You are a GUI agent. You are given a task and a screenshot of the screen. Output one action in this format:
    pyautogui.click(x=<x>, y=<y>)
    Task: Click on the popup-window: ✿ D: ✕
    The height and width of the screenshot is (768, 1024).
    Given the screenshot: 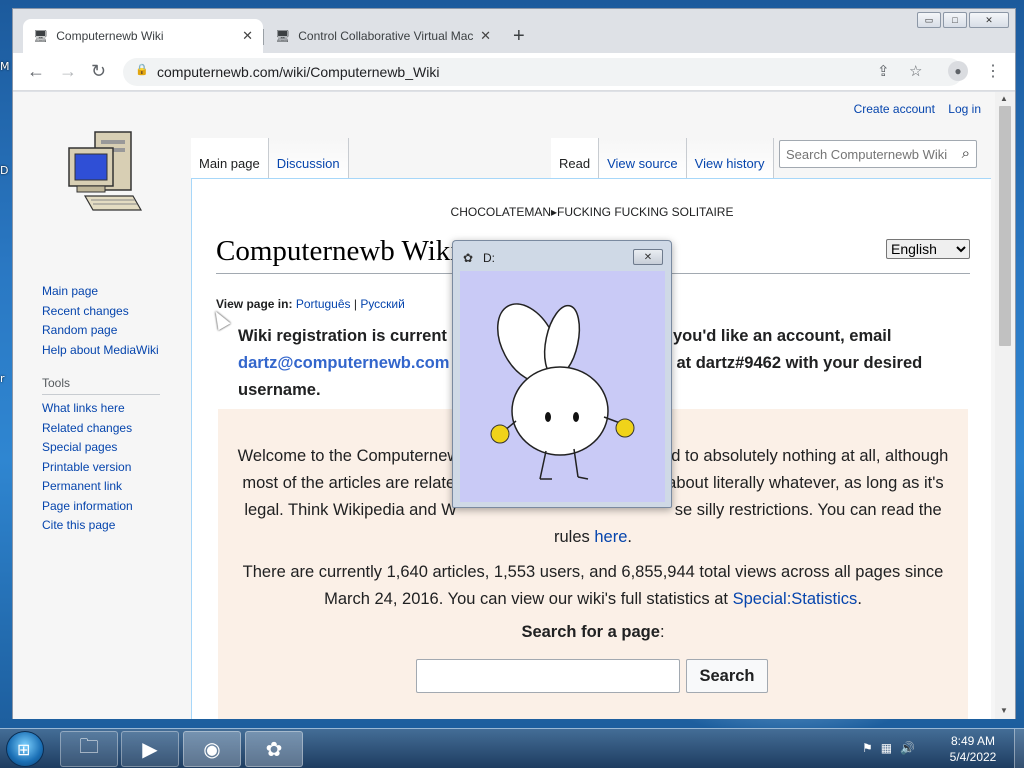 What is the action you would take?
    pyautogui.click(x=562, y=374)
    